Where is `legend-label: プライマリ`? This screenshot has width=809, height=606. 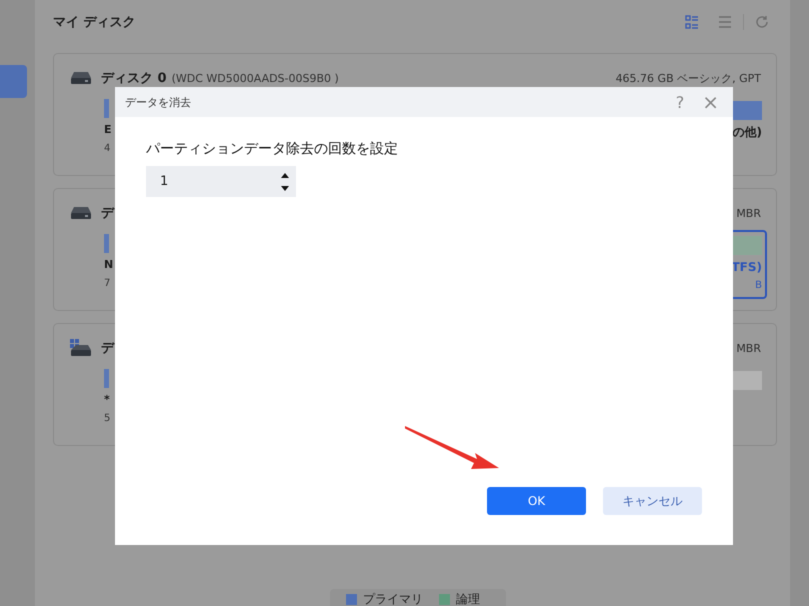 legend-label: プライマリ is located at coordinates (393, 598).